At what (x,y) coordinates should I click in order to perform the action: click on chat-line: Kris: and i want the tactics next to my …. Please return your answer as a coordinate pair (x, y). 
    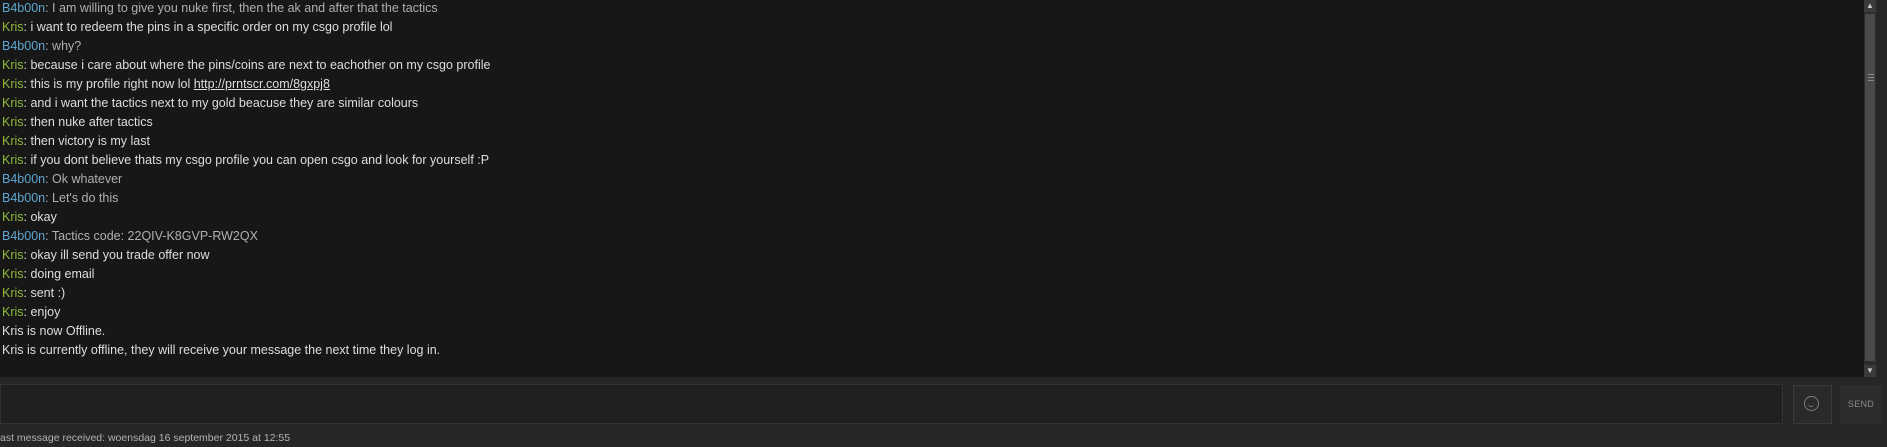
    Looking at the image, I should click on (246, 103).